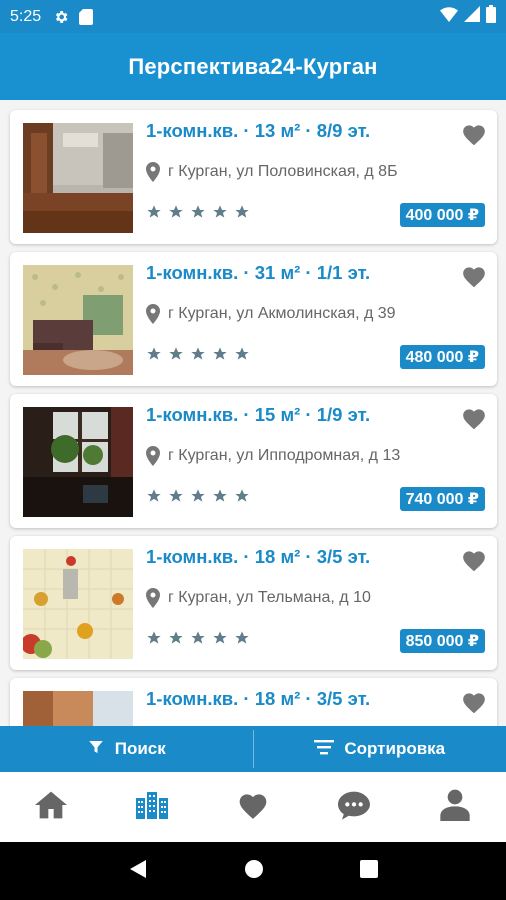  I want to click on search-button: Поиск, so click(126, 749).